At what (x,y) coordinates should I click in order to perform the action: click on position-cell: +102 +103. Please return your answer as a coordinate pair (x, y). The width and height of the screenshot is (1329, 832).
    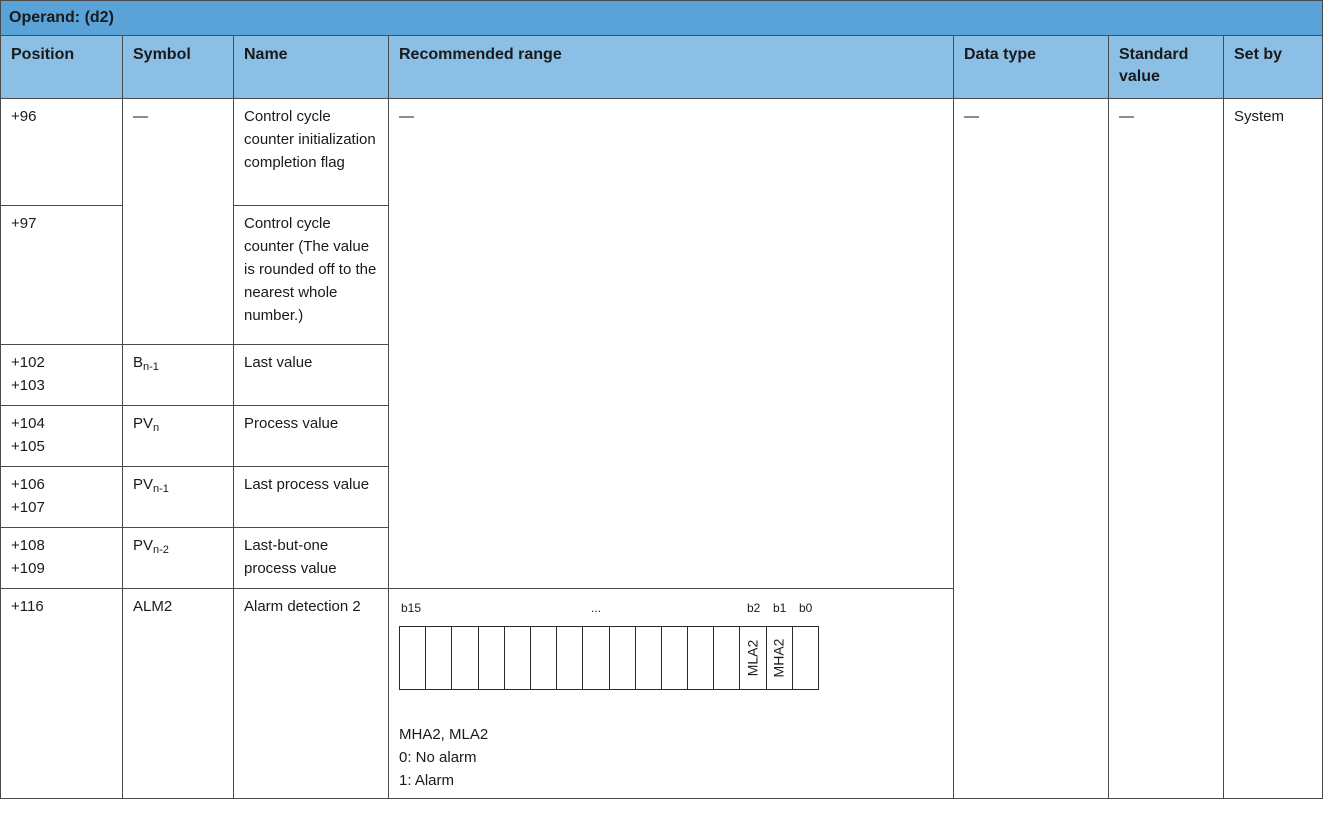
    Looking at the image, I should click on (61, 375).